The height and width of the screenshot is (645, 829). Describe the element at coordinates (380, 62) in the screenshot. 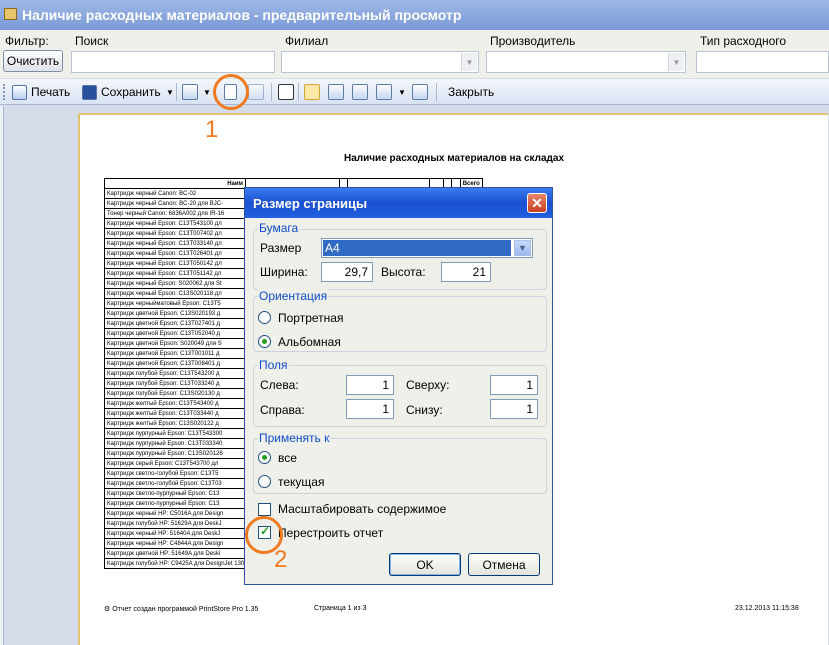

I see `branch-select: ▼` at that location.